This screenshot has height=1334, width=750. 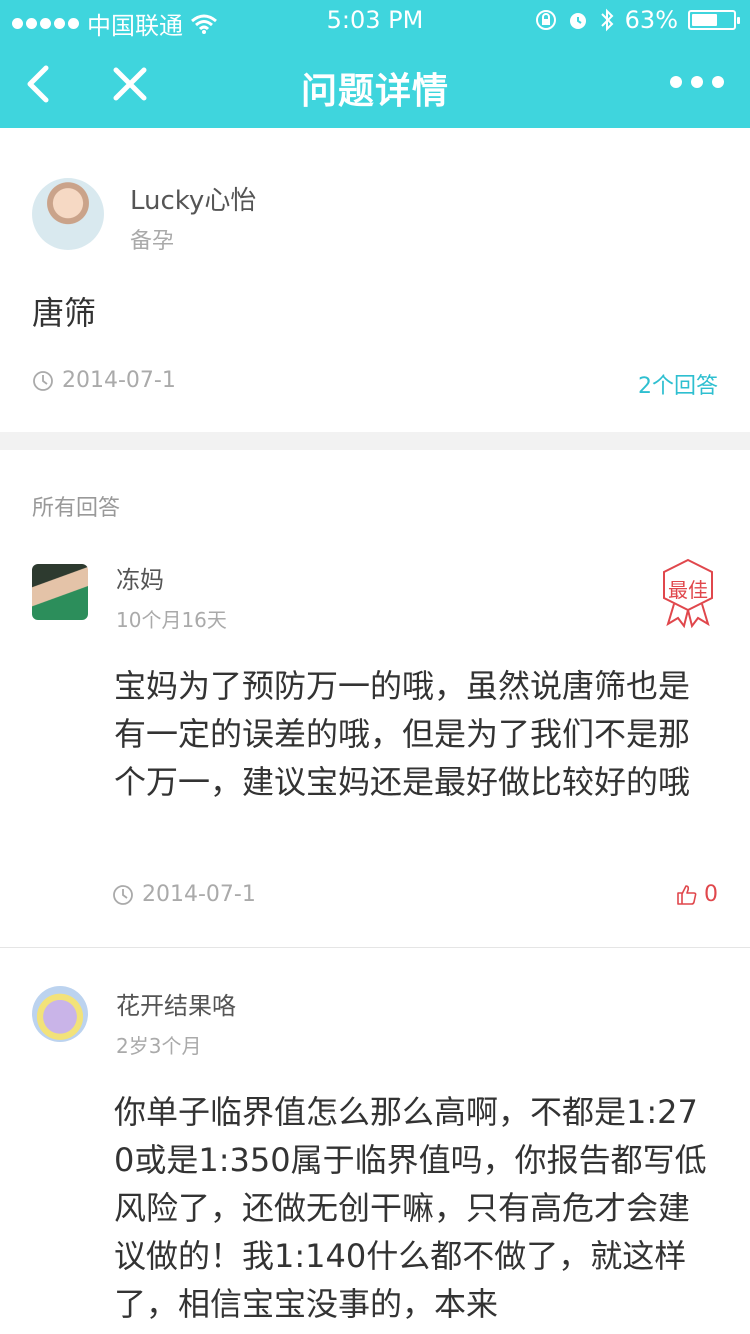 What do you see at coordinates (199, 894) in the screenshot?
I see `answer-date: 2014-07-1` at bounding box center [199, 894].